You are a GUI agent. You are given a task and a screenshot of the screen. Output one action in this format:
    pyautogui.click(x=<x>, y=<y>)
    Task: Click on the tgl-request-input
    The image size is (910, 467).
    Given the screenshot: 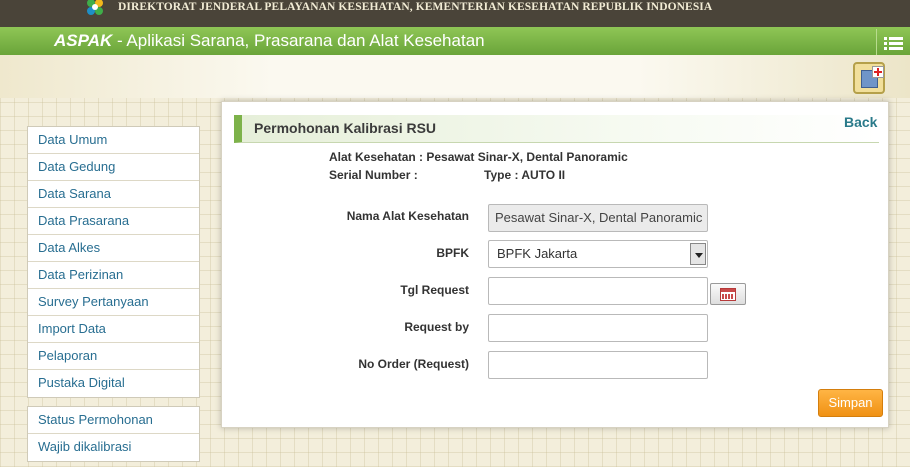 What is the action you would take?
    pyautogui.click(x=598, y=291)
    